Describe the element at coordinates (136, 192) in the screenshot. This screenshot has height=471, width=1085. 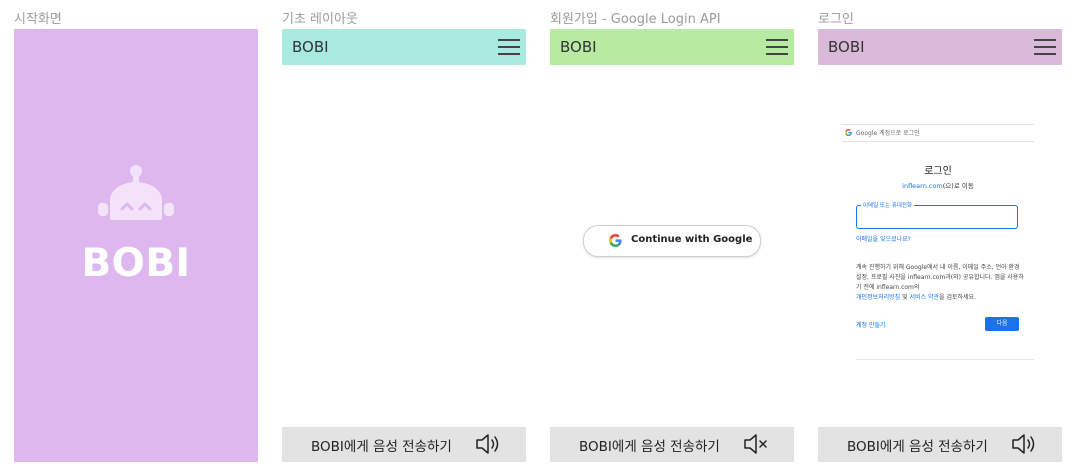
I see `robot-logo-icon` at that location.